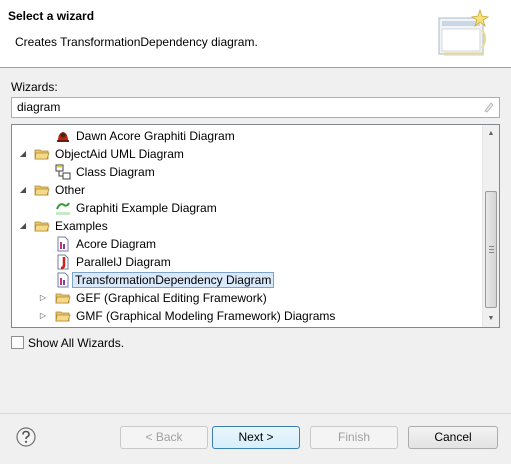  I want to click on tree-item-transformation-dependency: TransformationDependency Diagram, so click(247, 280).